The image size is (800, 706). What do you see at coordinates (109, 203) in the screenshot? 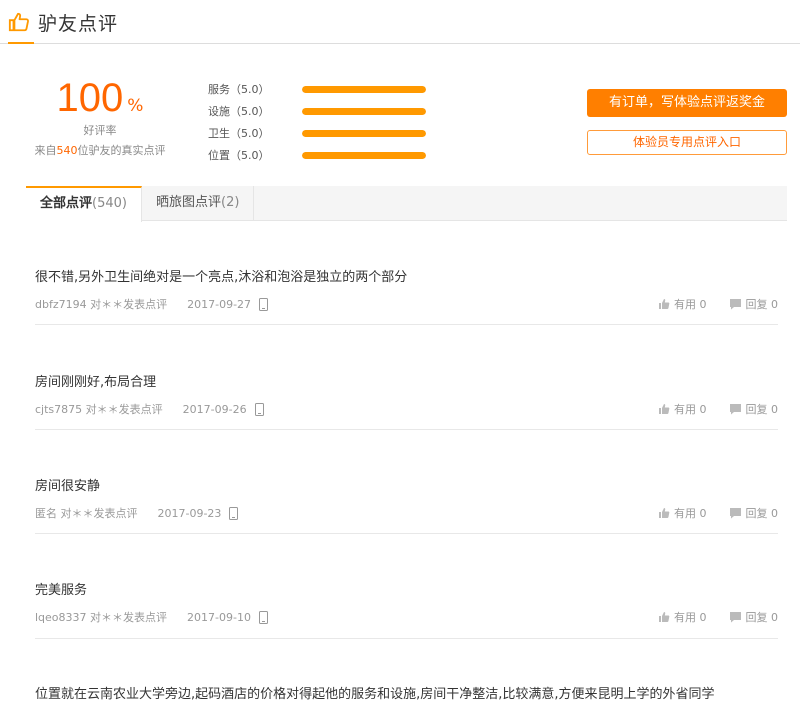
I see `tab-count: (540)` at bounding box center [109, 203].